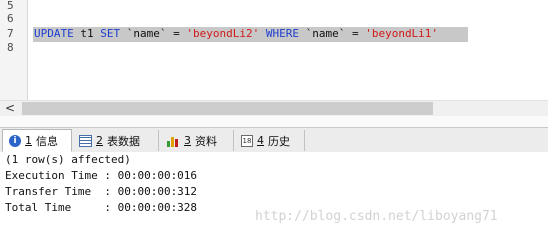 This screenshot has width=548, height=243. I want to click on keyword-where: WHERE, so click(279, 33).